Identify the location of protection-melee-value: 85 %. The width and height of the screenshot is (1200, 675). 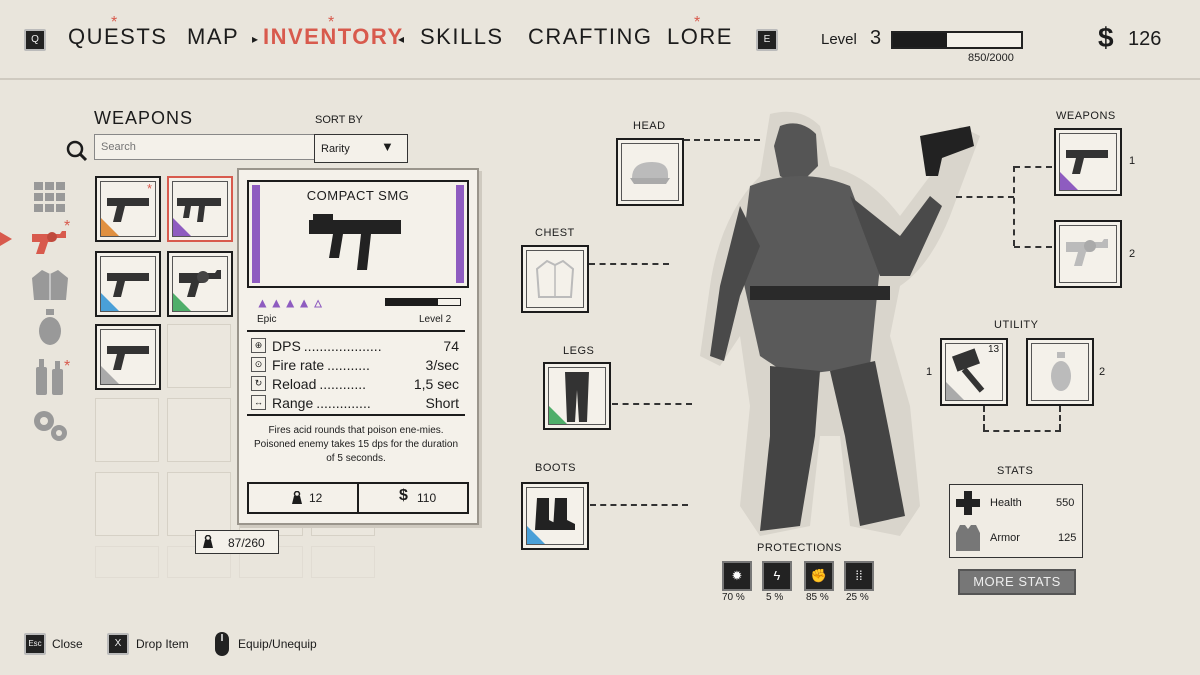
(817, 597).